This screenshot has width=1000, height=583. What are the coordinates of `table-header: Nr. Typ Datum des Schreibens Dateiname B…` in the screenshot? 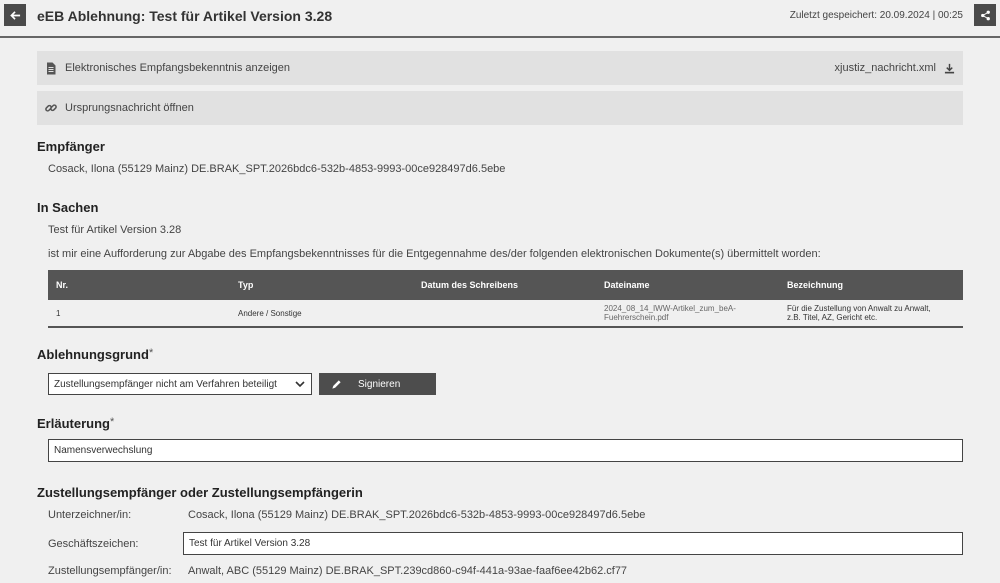 It's located at (505, 285).